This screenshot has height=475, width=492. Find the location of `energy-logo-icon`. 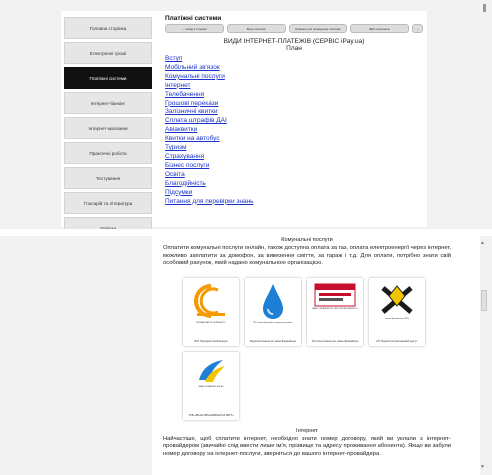

energy-logo-icon is located at coordinates (209, 300).